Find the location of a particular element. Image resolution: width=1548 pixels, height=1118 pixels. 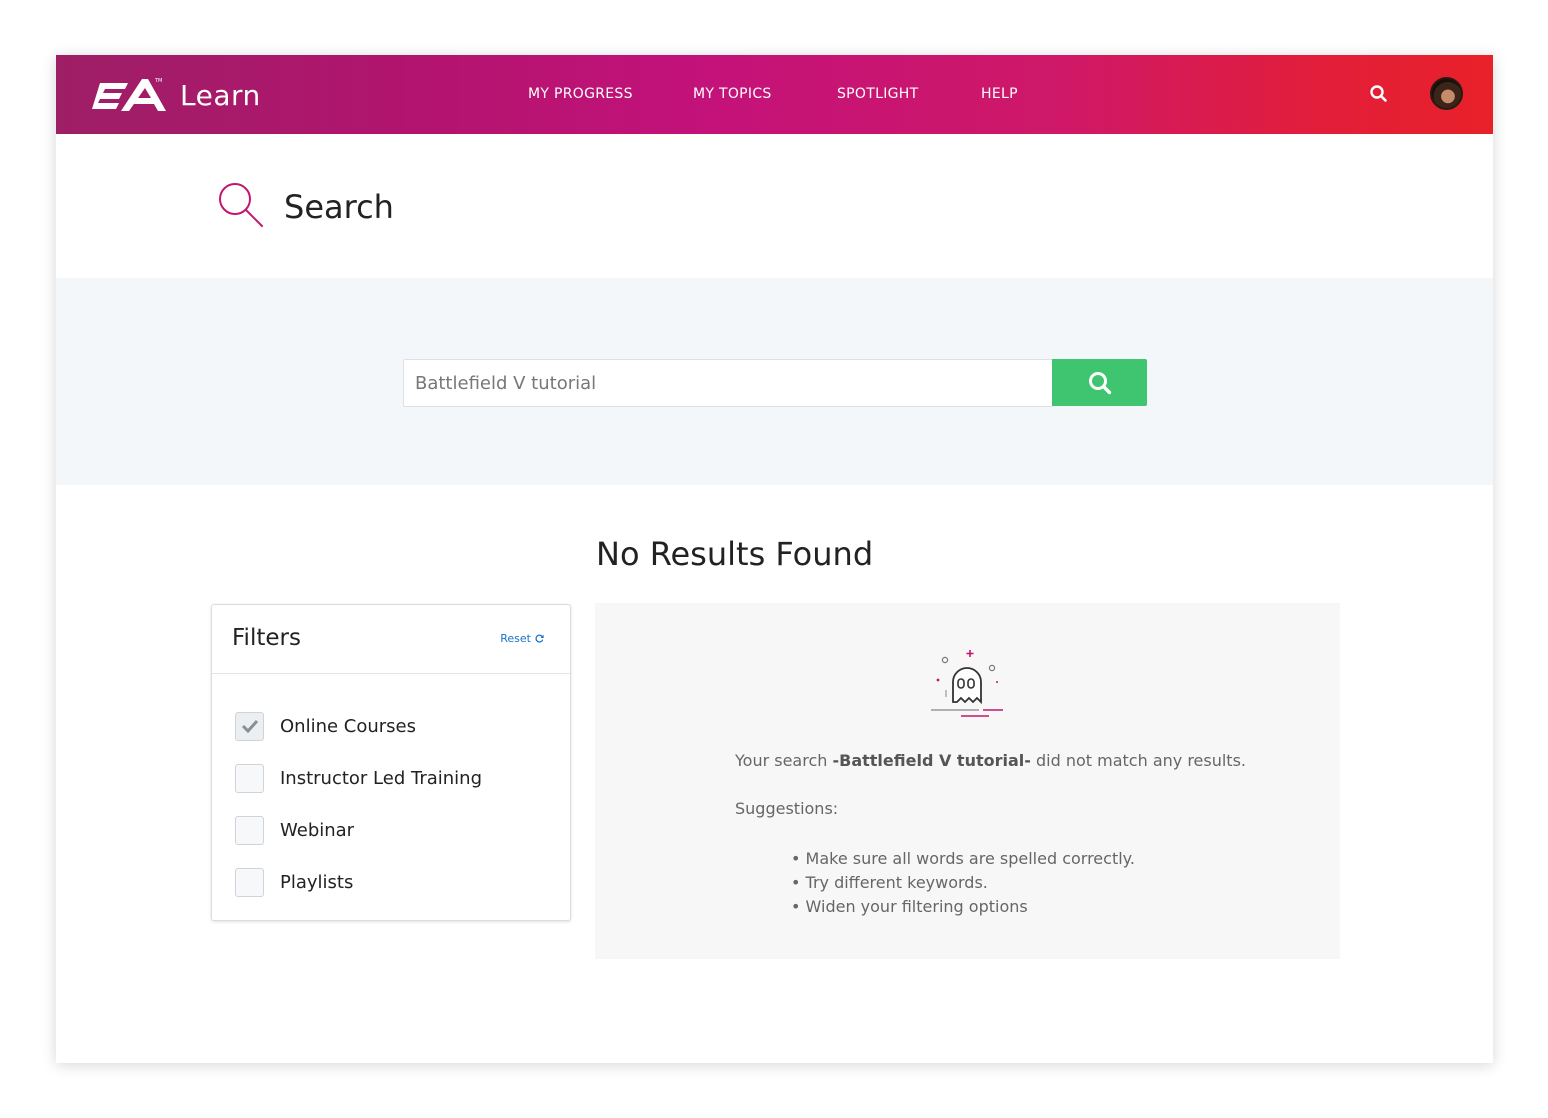

brand-logo: TM Learn is located at coordinates (176, 95).